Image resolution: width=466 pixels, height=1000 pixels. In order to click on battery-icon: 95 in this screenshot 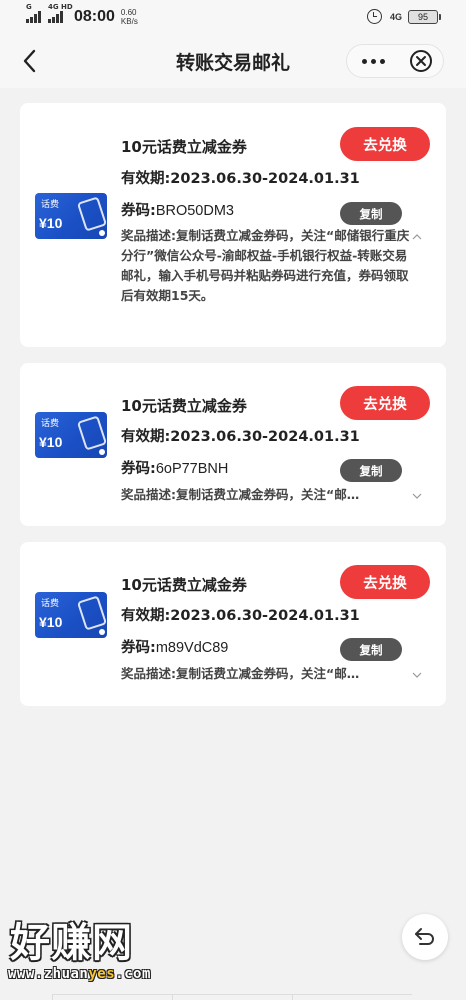, I will do `click(424, 16)`.